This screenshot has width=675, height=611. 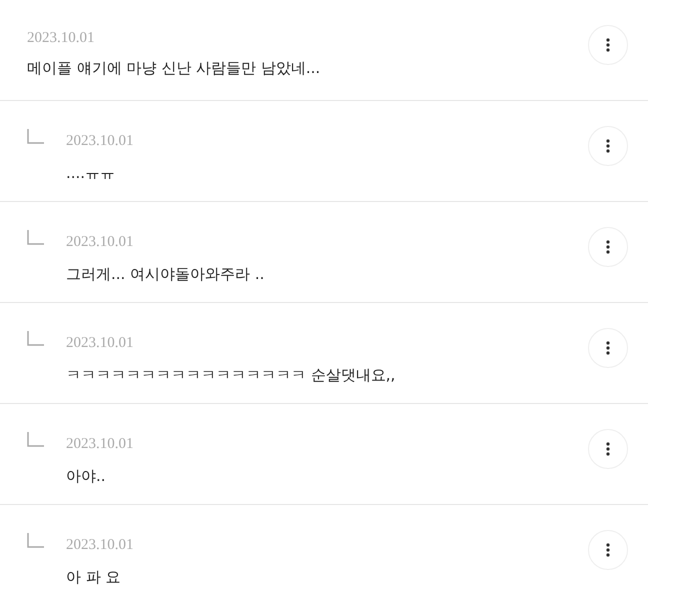 What do you see at coordinates (231, 375) in the screenshot?
I see `comment-text: ㅋㅋㅋㅋㅋㅋㅋㅋㅋㅋㅋㅋㅋㅋㅋㅋ 순살댓내요,,` at bounding box center [231, 375].